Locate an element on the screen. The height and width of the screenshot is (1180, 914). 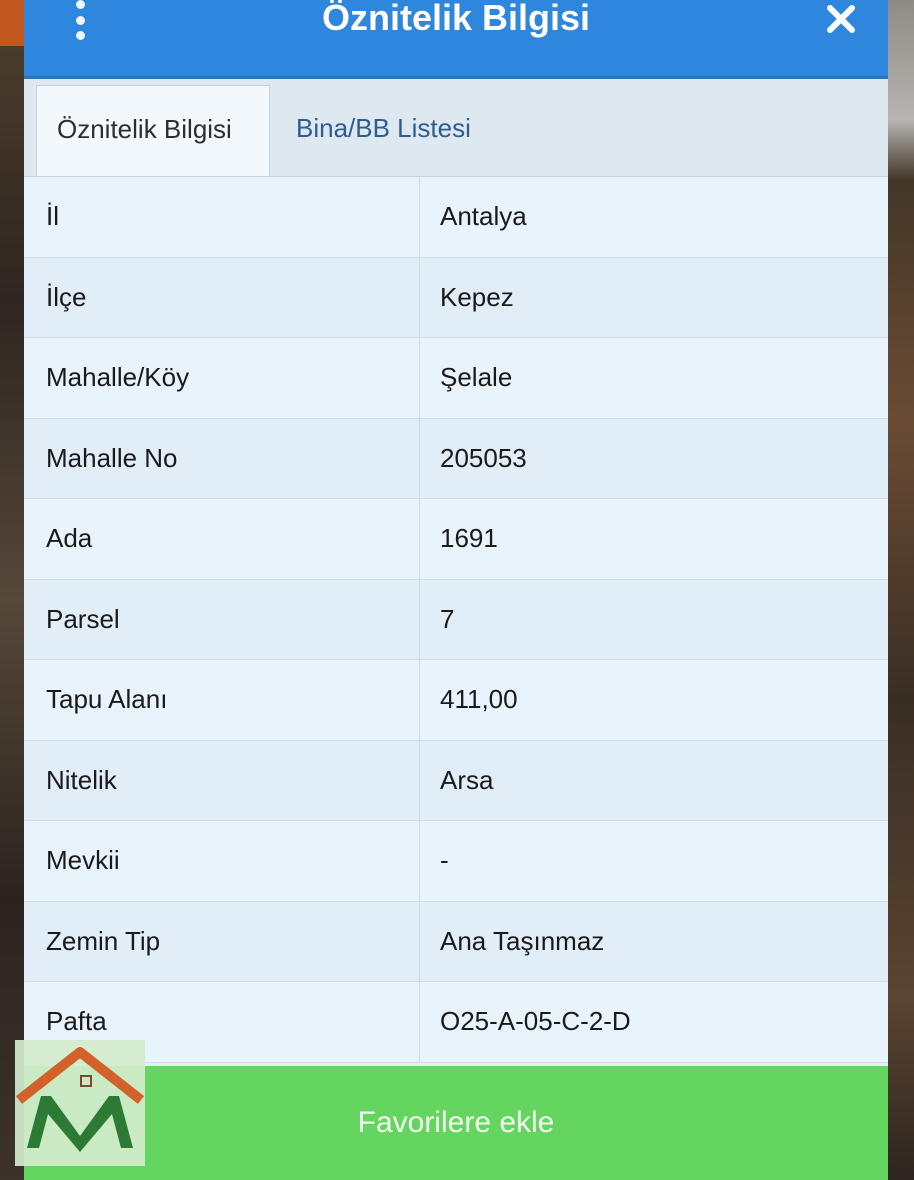
attribute-value: 205053 is located at coordinates (483, 457).